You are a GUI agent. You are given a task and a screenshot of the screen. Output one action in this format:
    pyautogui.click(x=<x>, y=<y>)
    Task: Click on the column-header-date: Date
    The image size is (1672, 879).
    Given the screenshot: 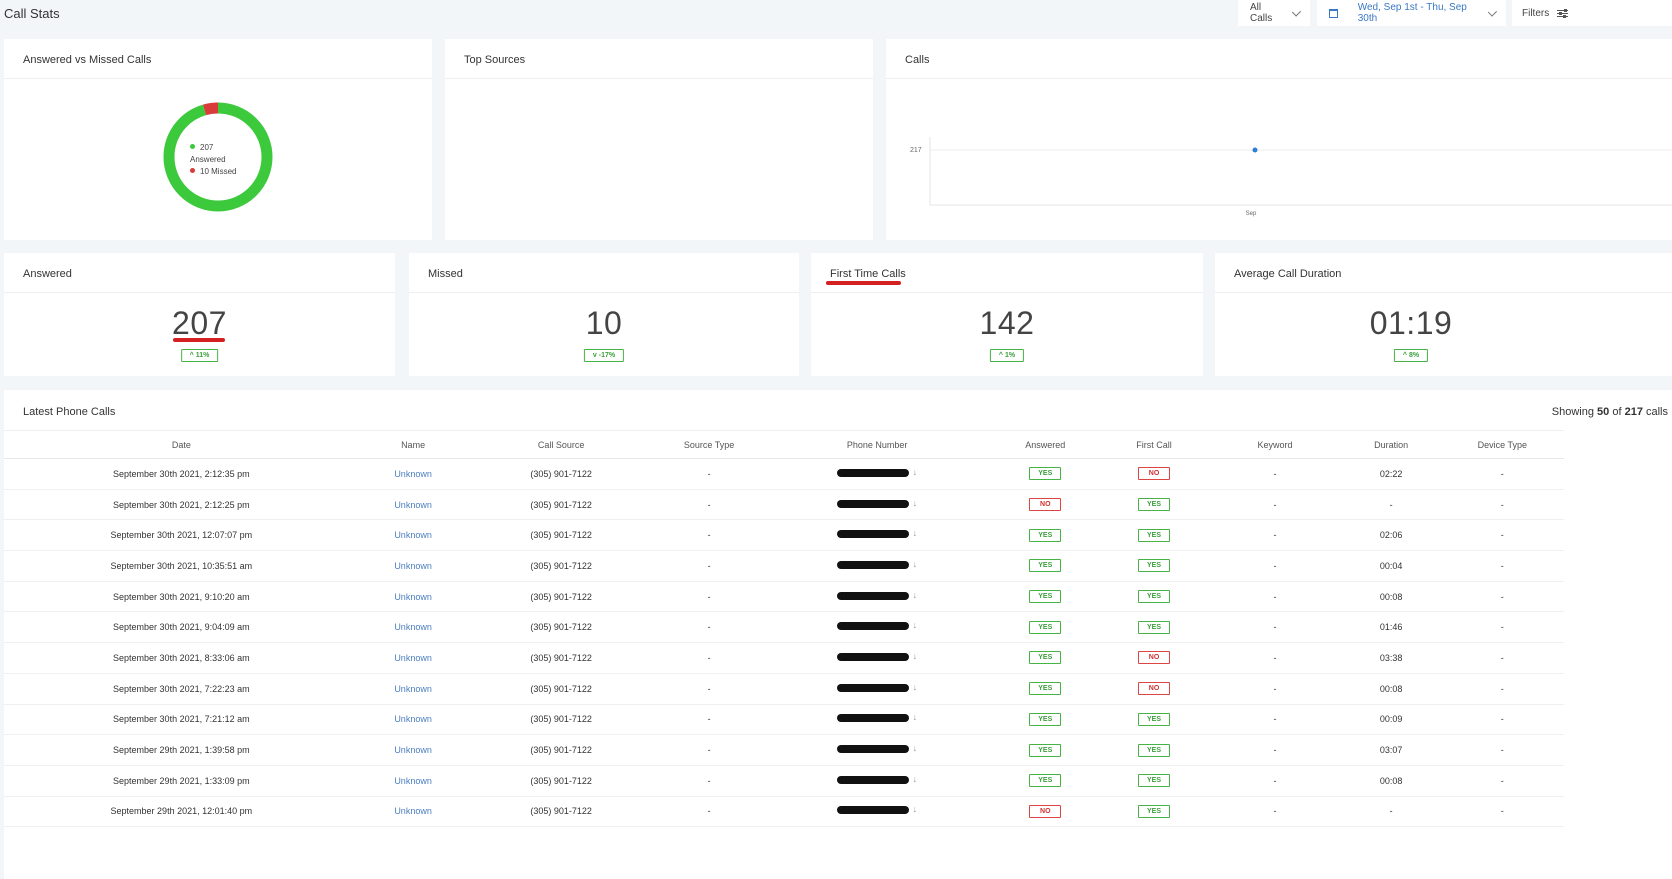 What is the action you would take?
    pyautogui.click(x=181, y=444)
    